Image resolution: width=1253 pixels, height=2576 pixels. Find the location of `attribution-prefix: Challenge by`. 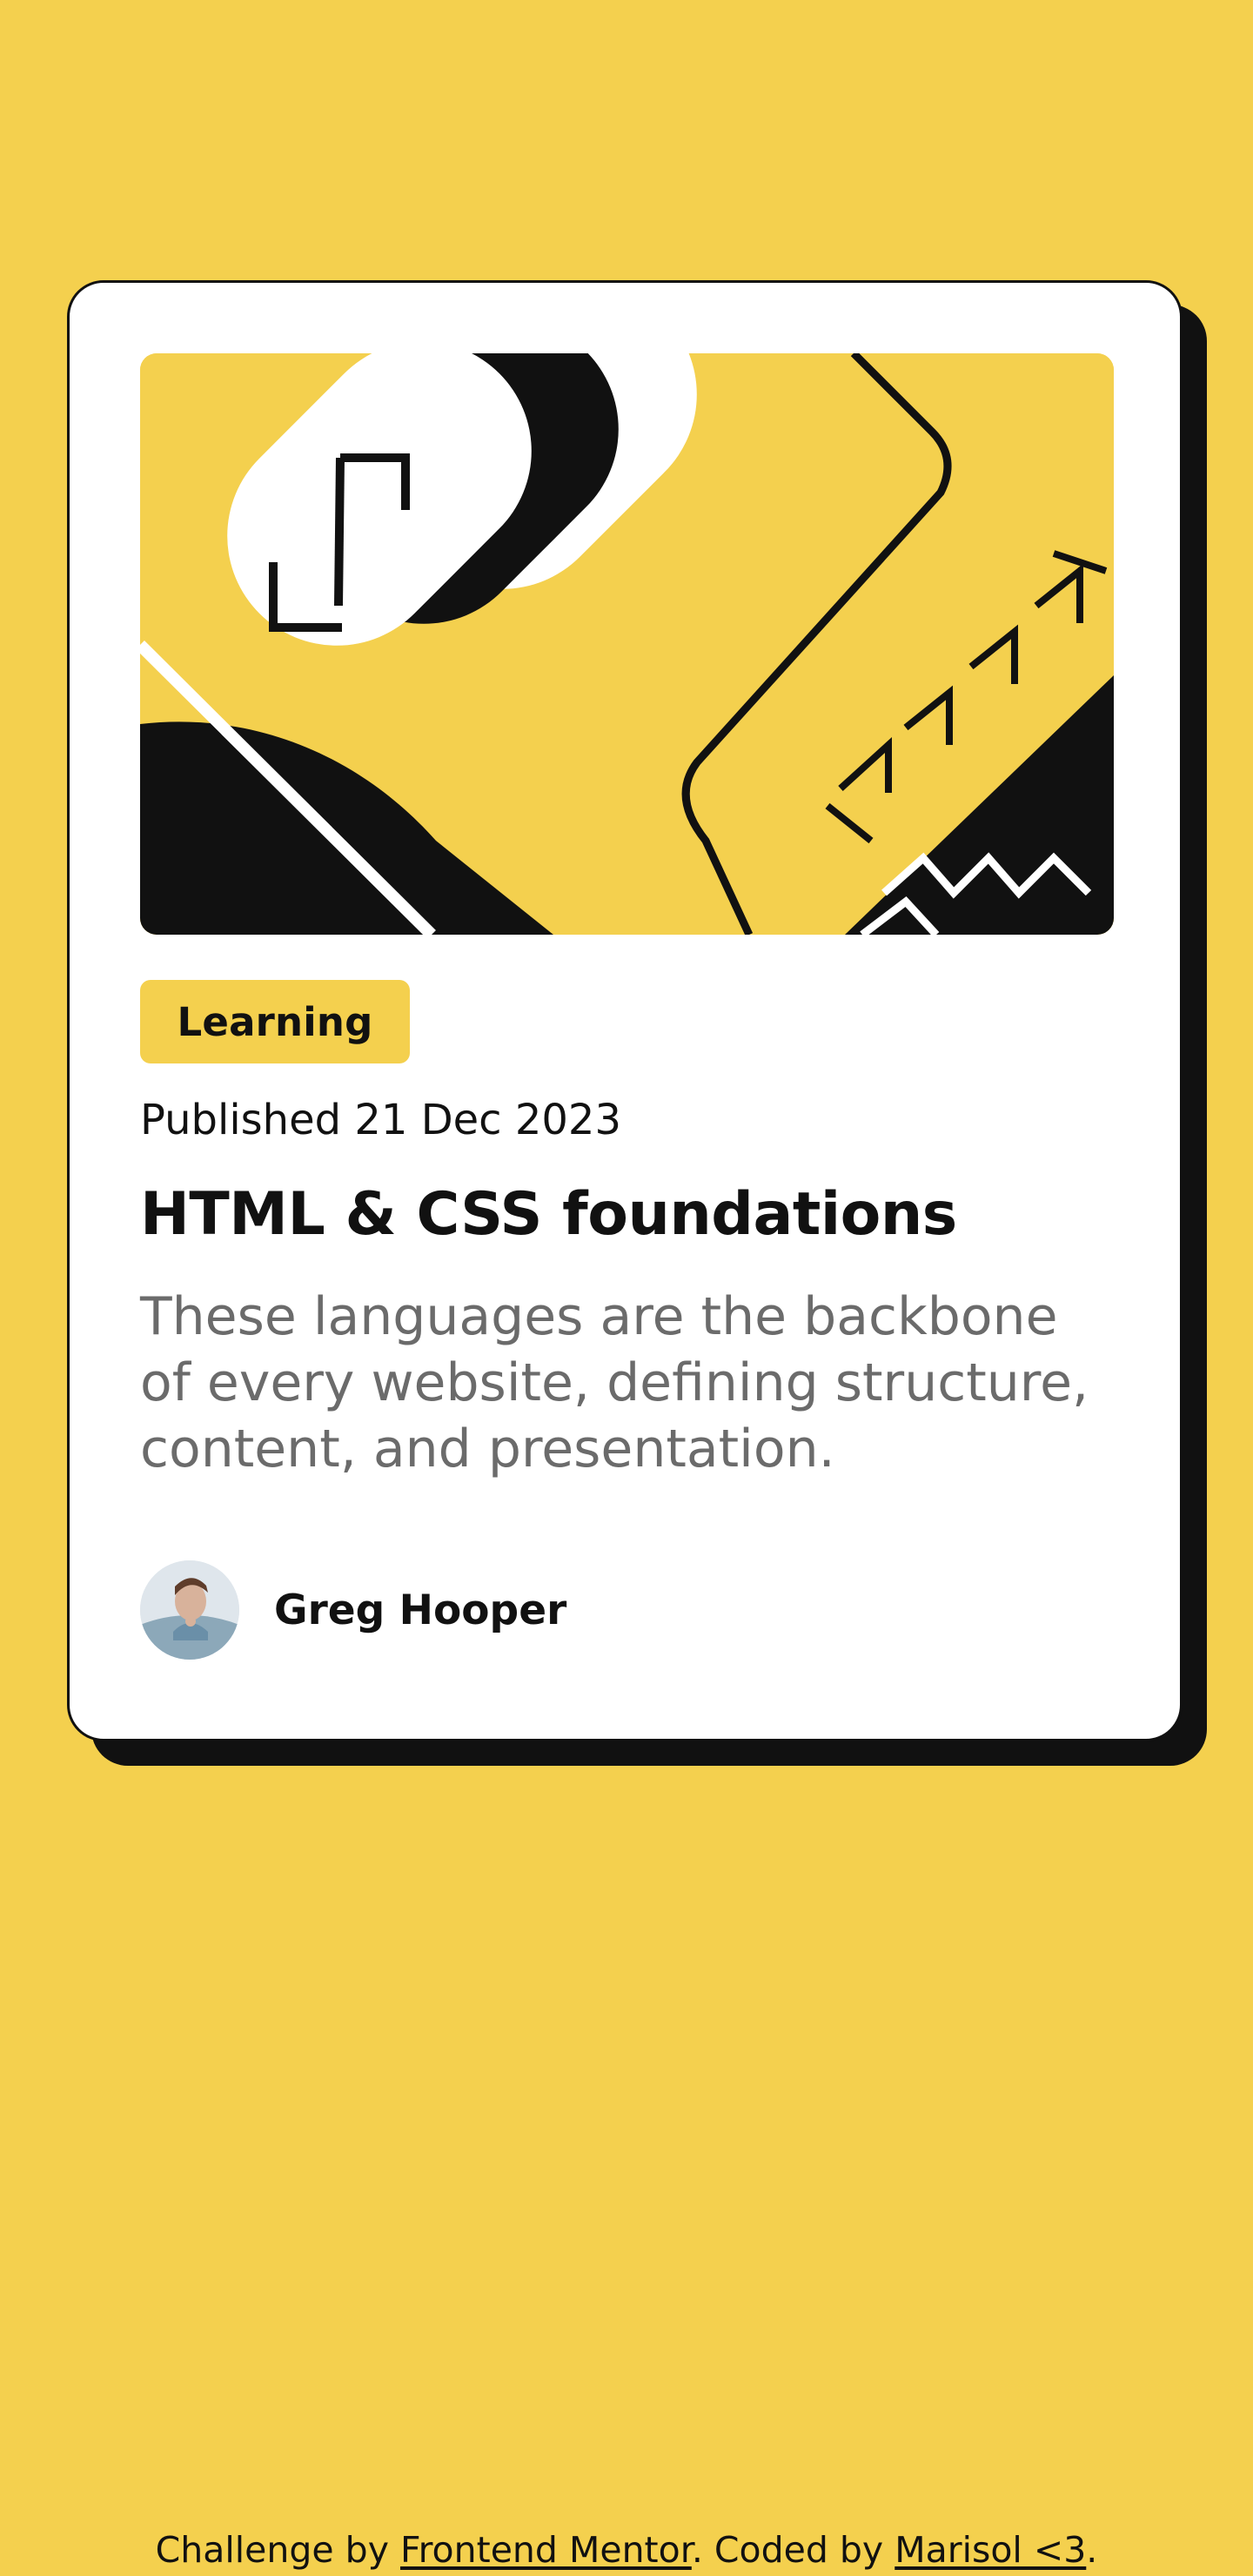

attribution-prefix: Challenge by is located at coordinates (277, 2550).